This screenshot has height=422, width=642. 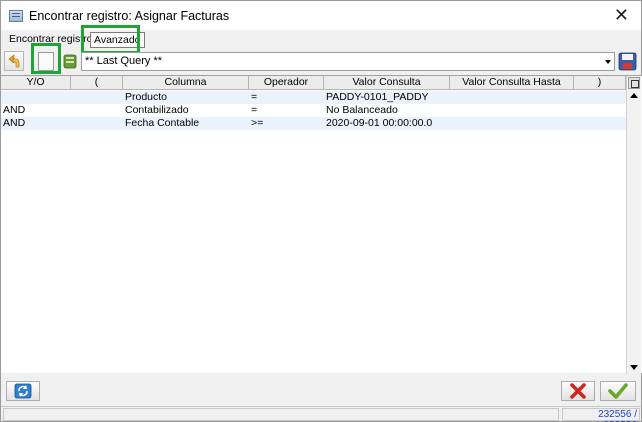 I want to click on status-bar: 232556 / 232556, so click(x=321, y=414).